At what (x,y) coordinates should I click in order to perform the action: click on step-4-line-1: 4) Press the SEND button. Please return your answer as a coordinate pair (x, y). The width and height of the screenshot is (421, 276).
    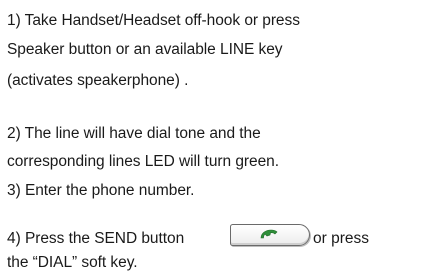
    Looking at the image, I should click on (96, 238).